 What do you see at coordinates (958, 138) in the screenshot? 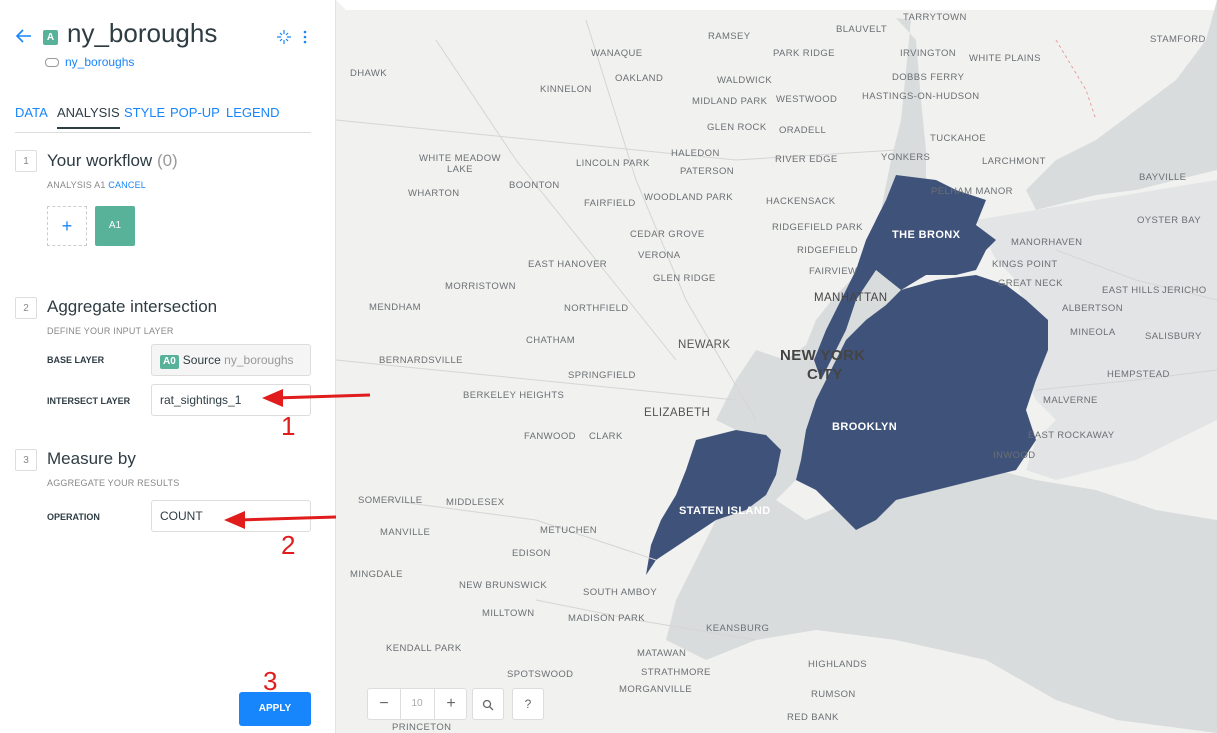
I see `map-label: TUCKAHOE` at bounding box center [958, 138].